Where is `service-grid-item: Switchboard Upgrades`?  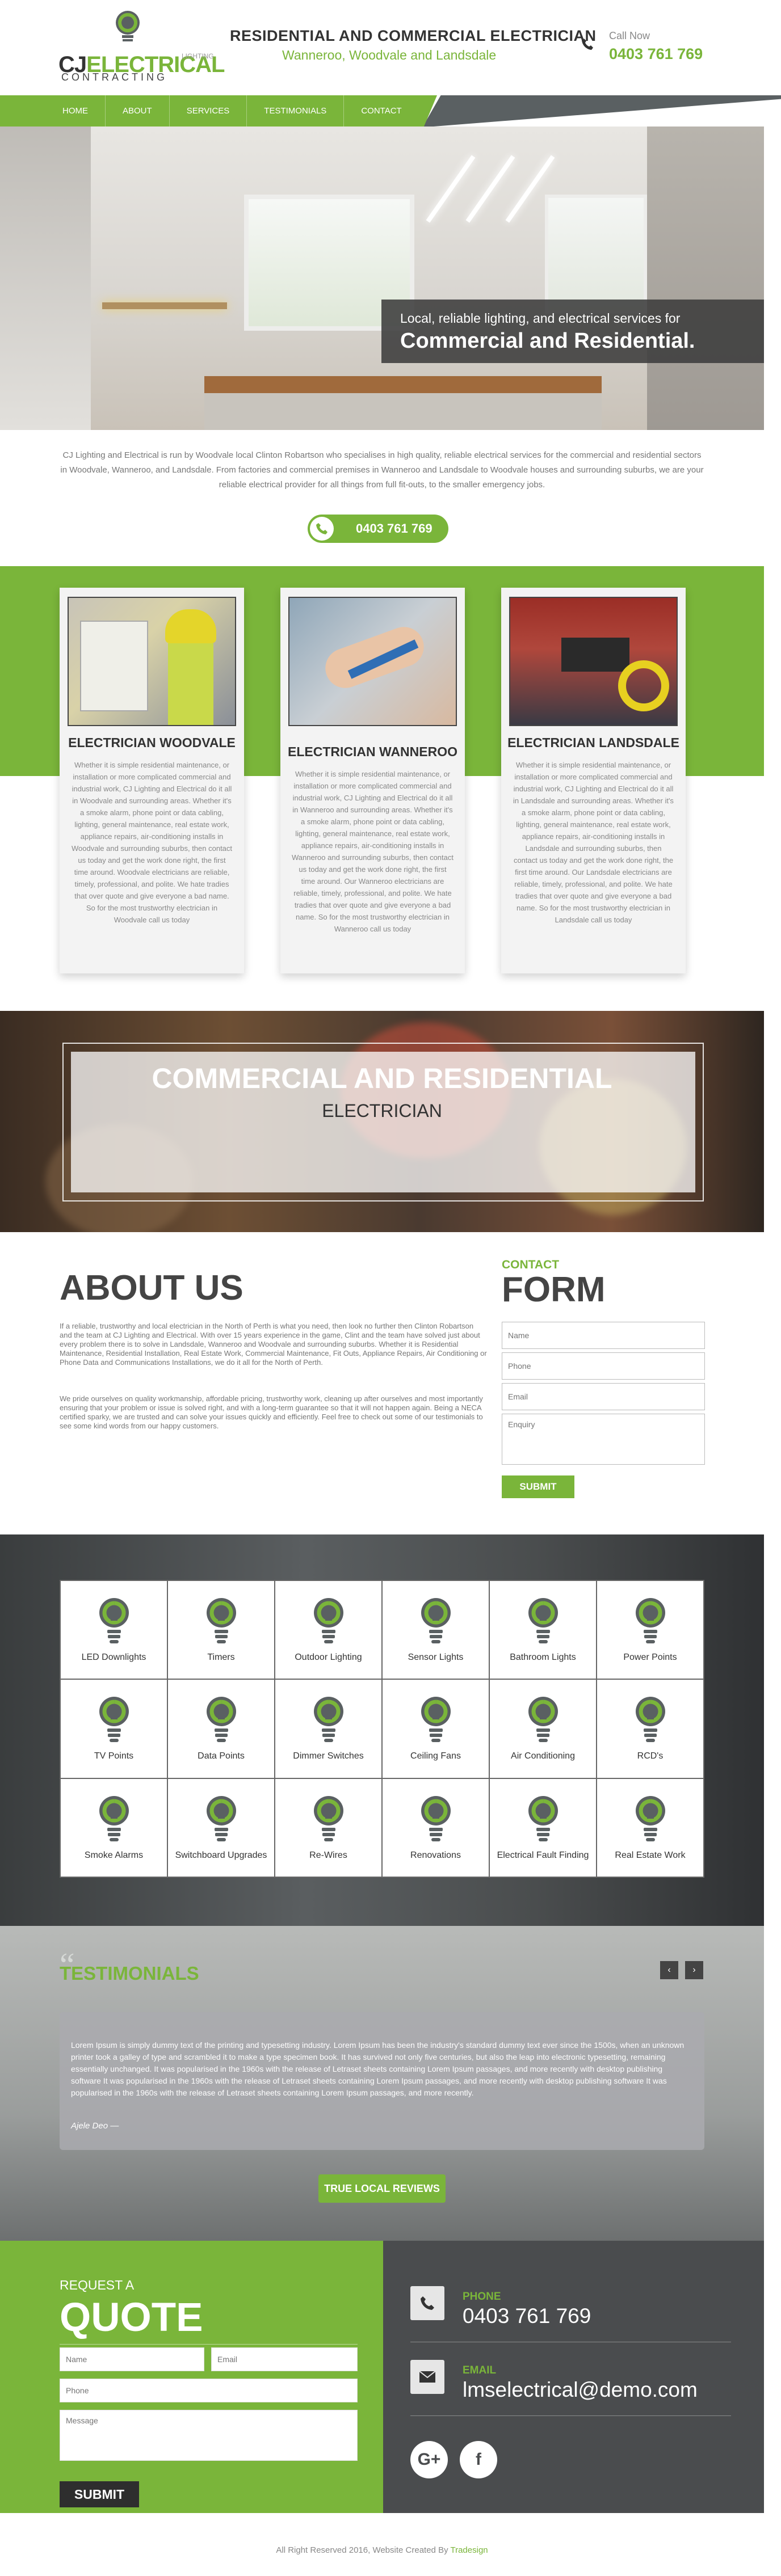
service-grid-item: Switchboard Upgrades is located at coordinates (221, 1827).